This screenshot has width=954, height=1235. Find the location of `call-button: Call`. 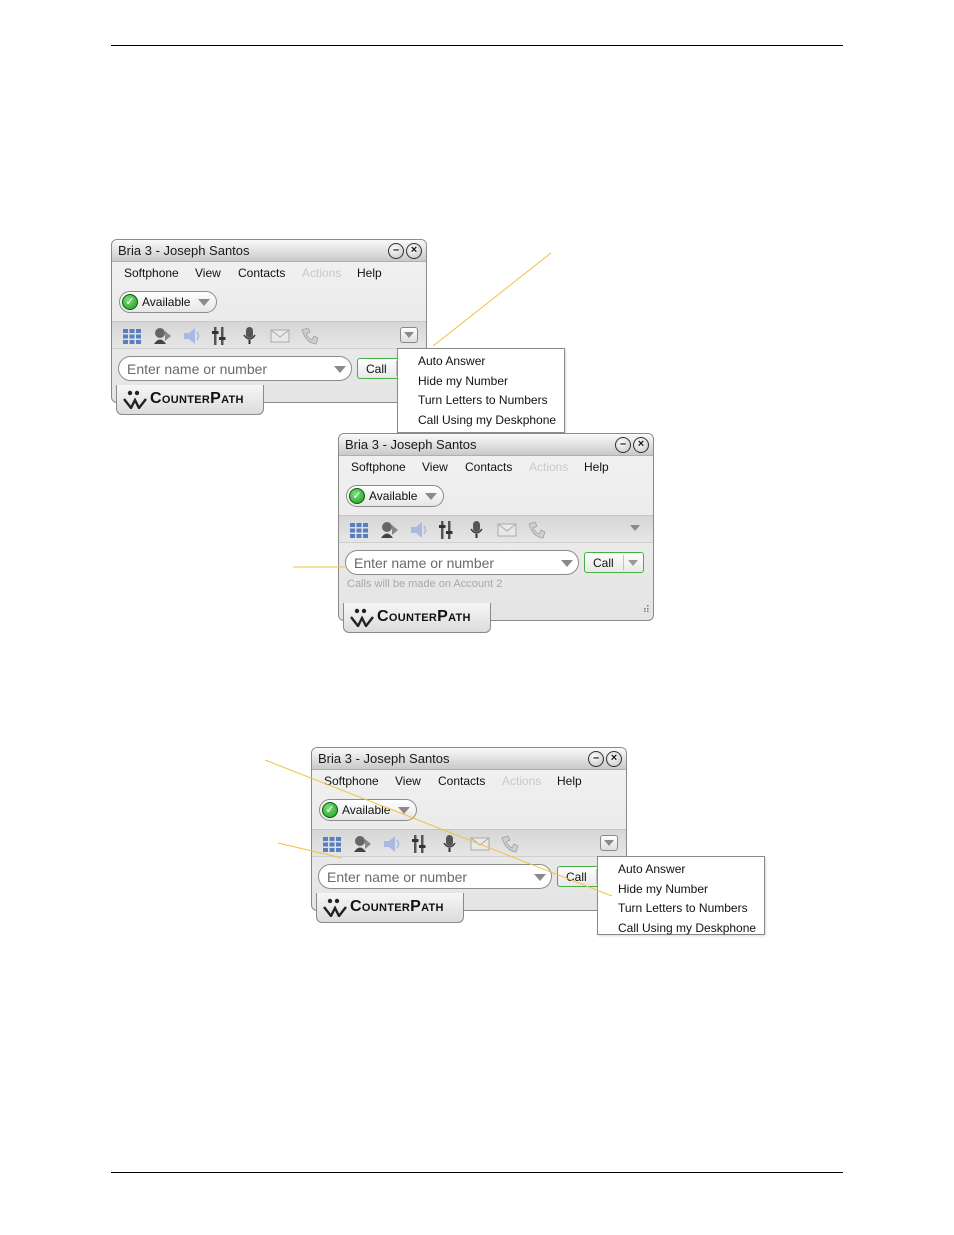

call-button: Call is located at coordinates (614, 562).